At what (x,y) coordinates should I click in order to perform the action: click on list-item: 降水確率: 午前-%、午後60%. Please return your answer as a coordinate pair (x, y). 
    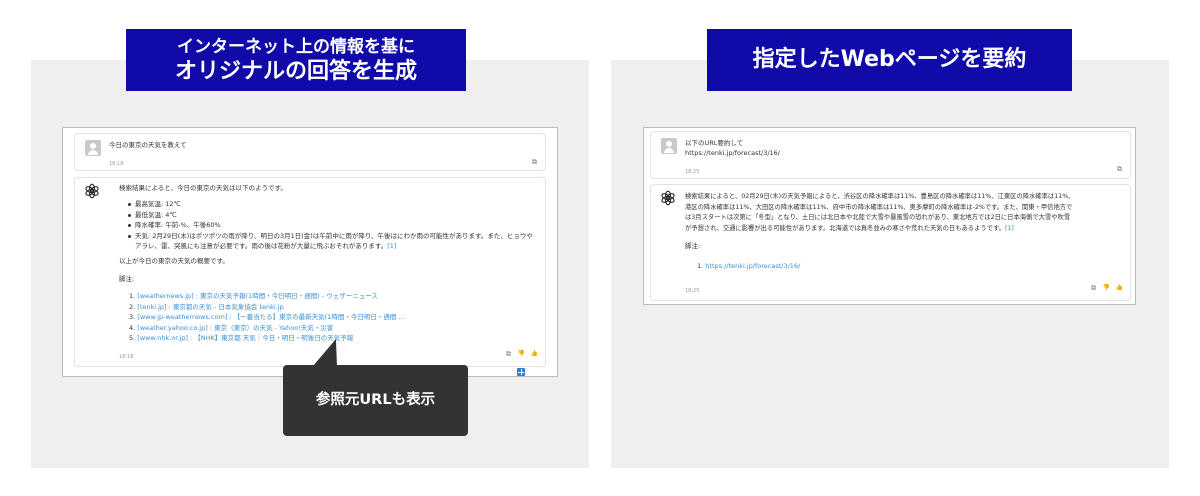
    Looking at the image, I should click on (330, 225).